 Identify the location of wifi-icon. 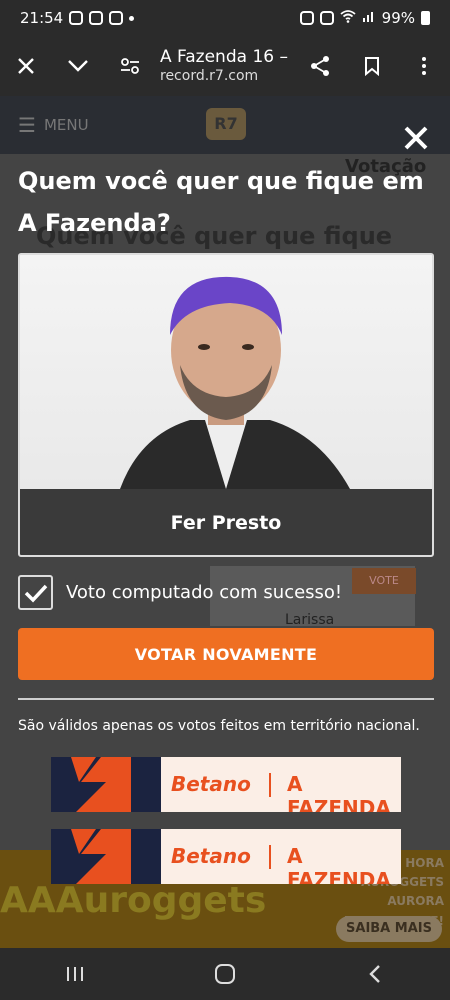
(348, 18).